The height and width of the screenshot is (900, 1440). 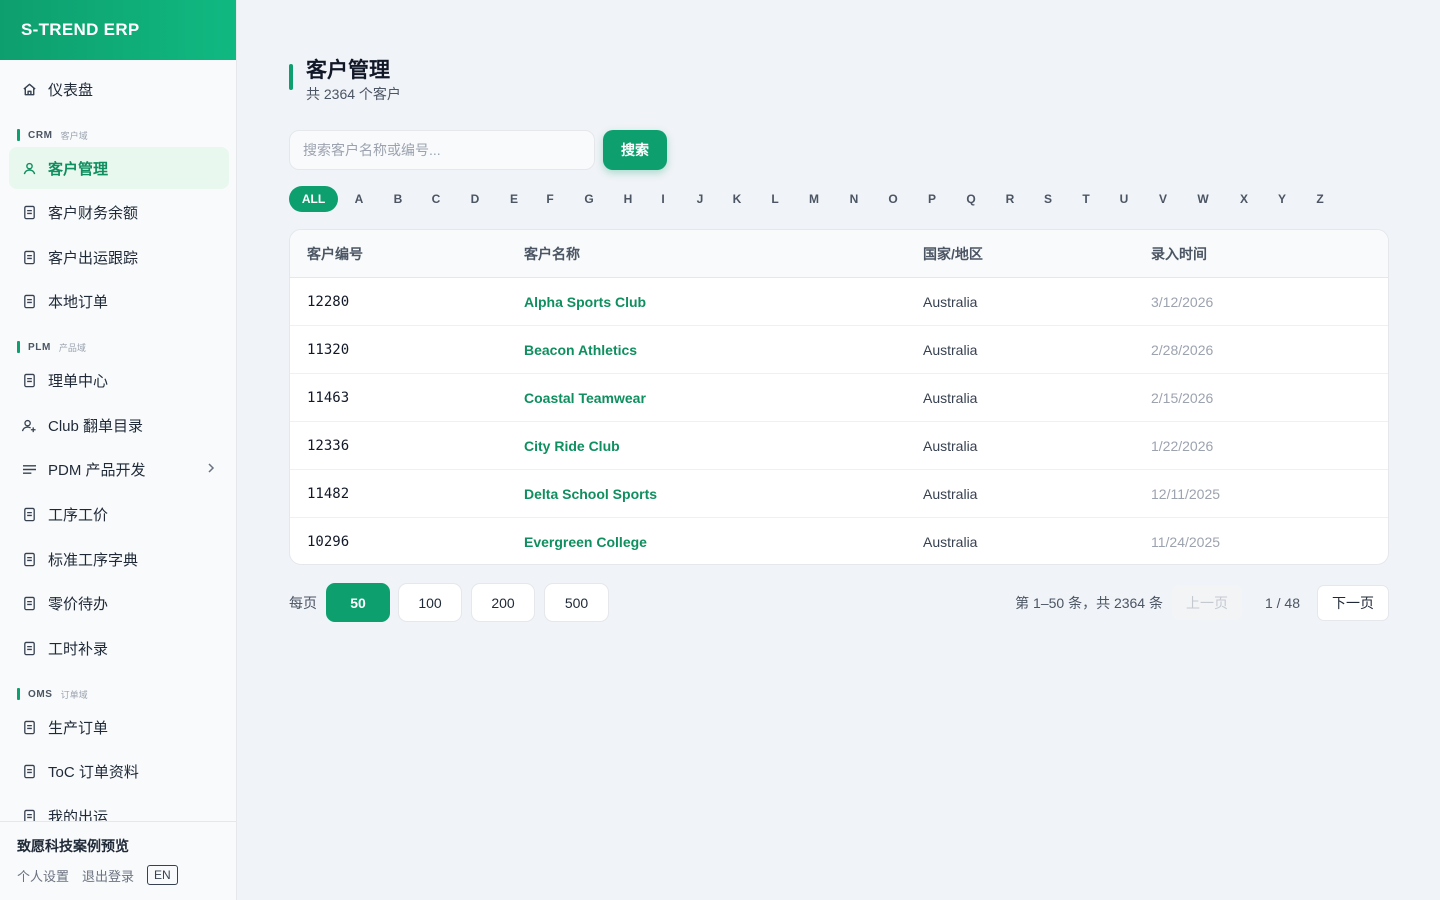 What do you see at coordinates (119, 212) in the screenshot?
I see `sidebar-item-customer-balance: 客户财务余额` at bounding box center [119, 212].